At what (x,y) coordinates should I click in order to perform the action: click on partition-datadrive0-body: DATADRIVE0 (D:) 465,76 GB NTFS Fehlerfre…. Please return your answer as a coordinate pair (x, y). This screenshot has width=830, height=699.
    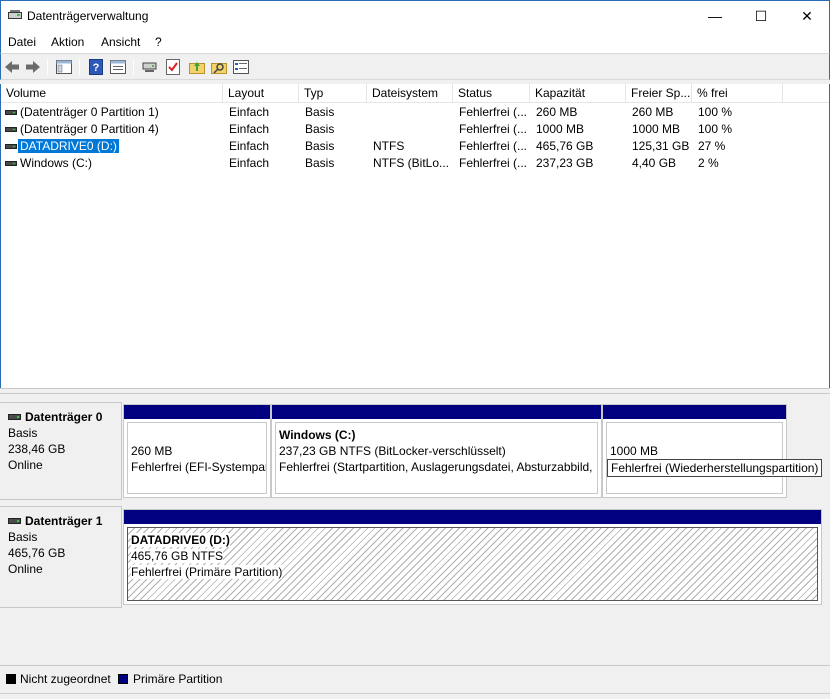
    Looking at the image, I should click on (472, 564).